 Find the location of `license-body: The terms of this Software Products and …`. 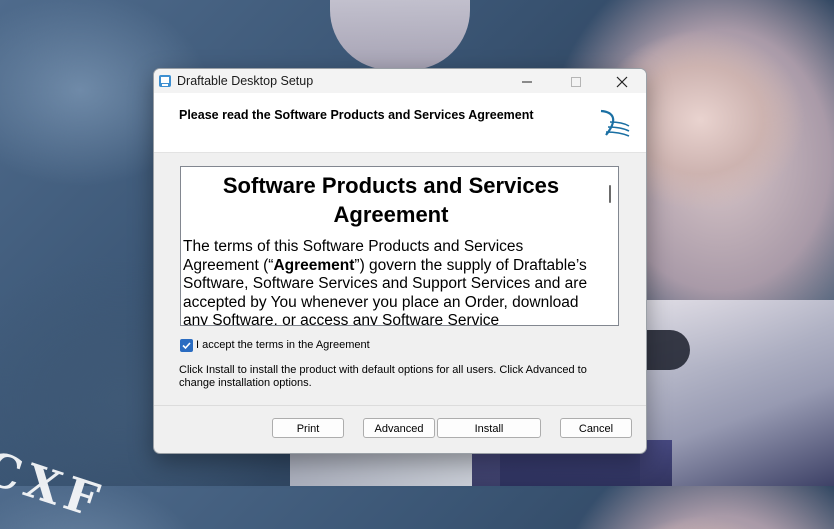

license-body: The terms of this Software Products and … is located at coordinates (390, 281).